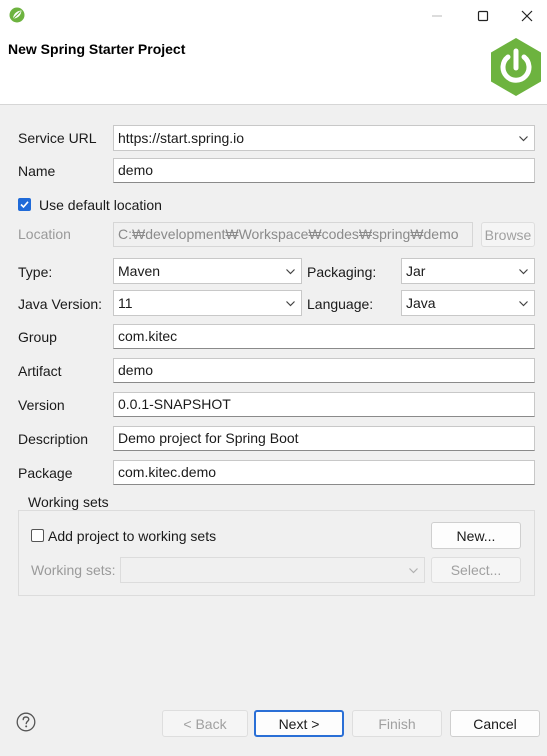 This screenshot has height=756, width=547. What do you see at coordinates (37, 535) in the screenshot?
I see `add-to-working-sets-checkbox` at bounding box center [37, 535].